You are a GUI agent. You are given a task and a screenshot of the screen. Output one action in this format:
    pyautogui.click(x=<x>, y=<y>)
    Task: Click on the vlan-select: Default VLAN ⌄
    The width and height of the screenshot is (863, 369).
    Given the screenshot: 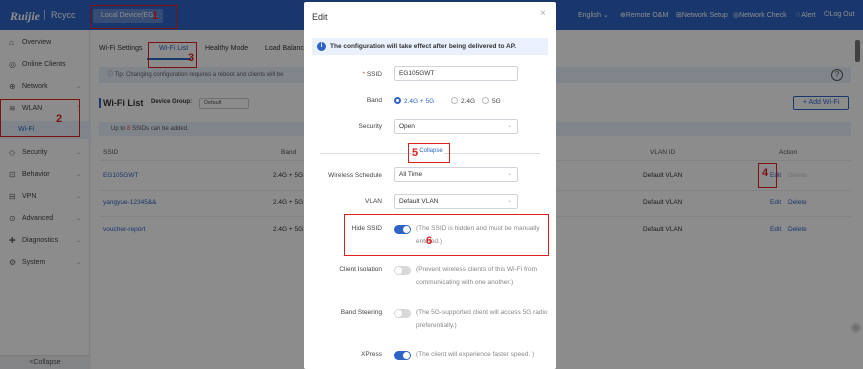 What is the action you would take?
    pyautogui.click(x=456, y=201)
    